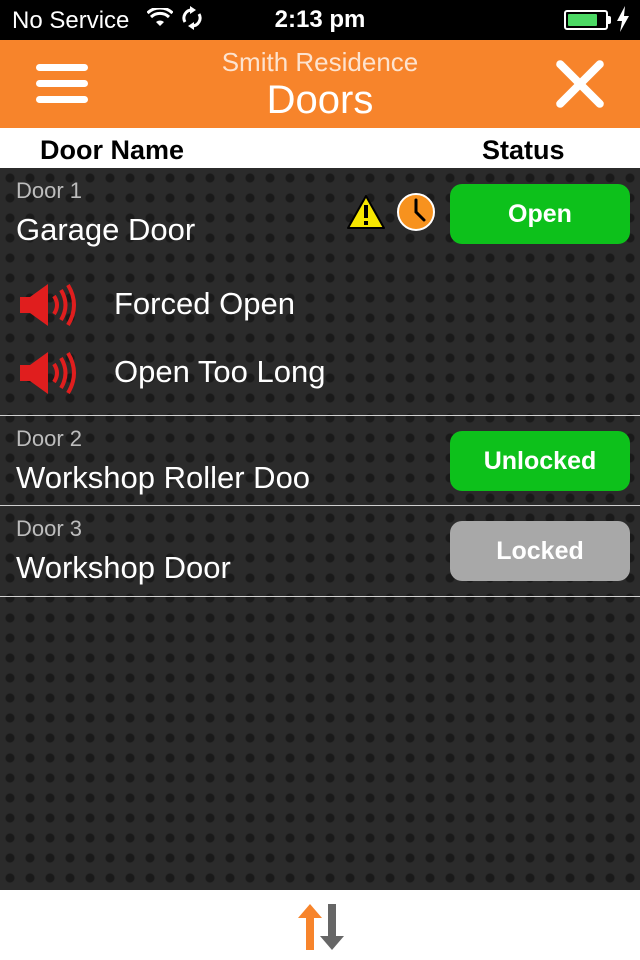  What do you see at coordinates (580, 84) in the screenshot?
I see `close-button` at bounding box center [580, 84].